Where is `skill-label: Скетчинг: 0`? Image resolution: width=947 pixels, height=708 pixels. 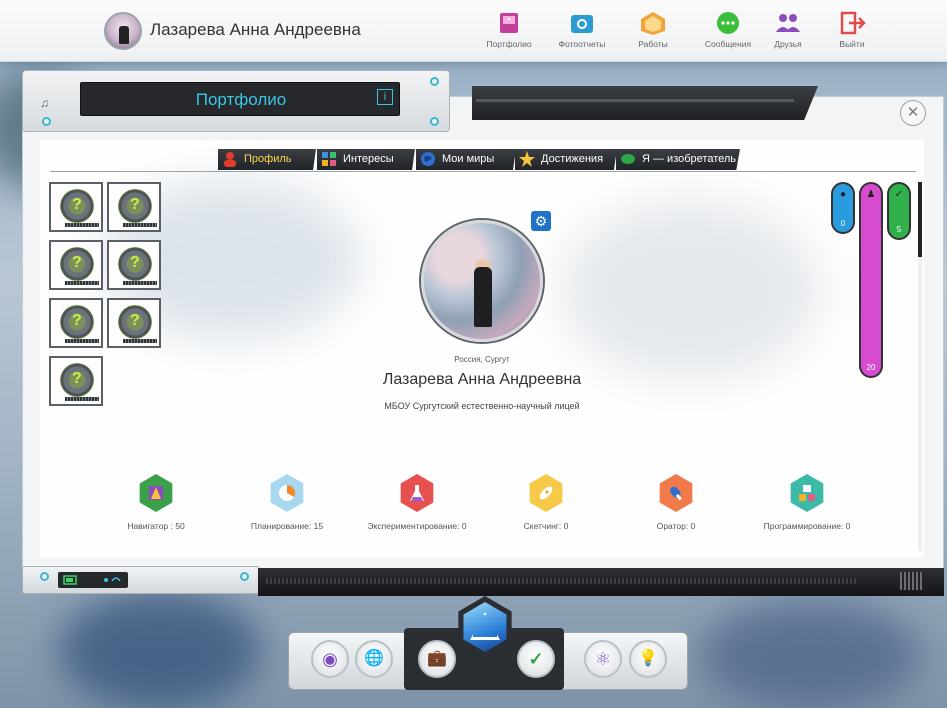
skill-label: Скетчинг: 0 is located at coordinates (546, 526).